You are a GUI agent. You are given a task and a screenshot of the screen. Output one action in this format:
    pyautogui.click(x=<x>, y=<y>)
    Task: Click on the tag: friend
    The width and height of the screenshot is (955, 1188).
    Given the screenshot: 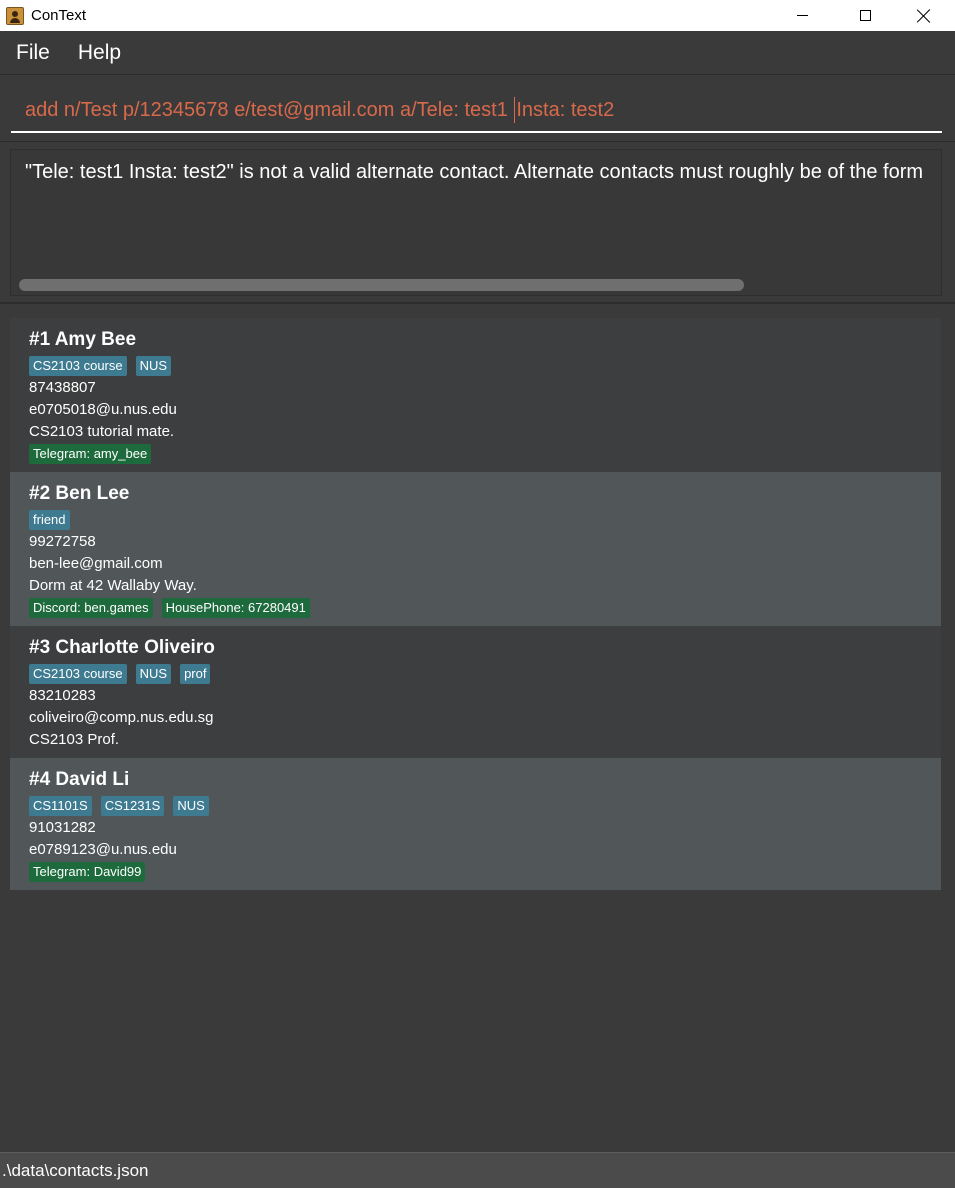 What is the action you would take?
    pyautogui.click(x=49, y=520)
    